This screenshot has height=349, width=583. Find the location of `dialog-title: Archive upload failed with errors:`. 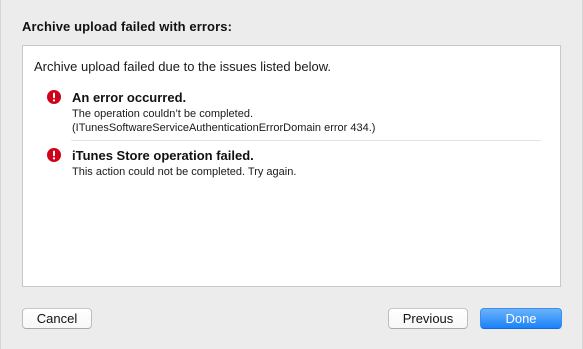

dialog-title: Archive upload failed with errors: is located at coordinates (127, 26).